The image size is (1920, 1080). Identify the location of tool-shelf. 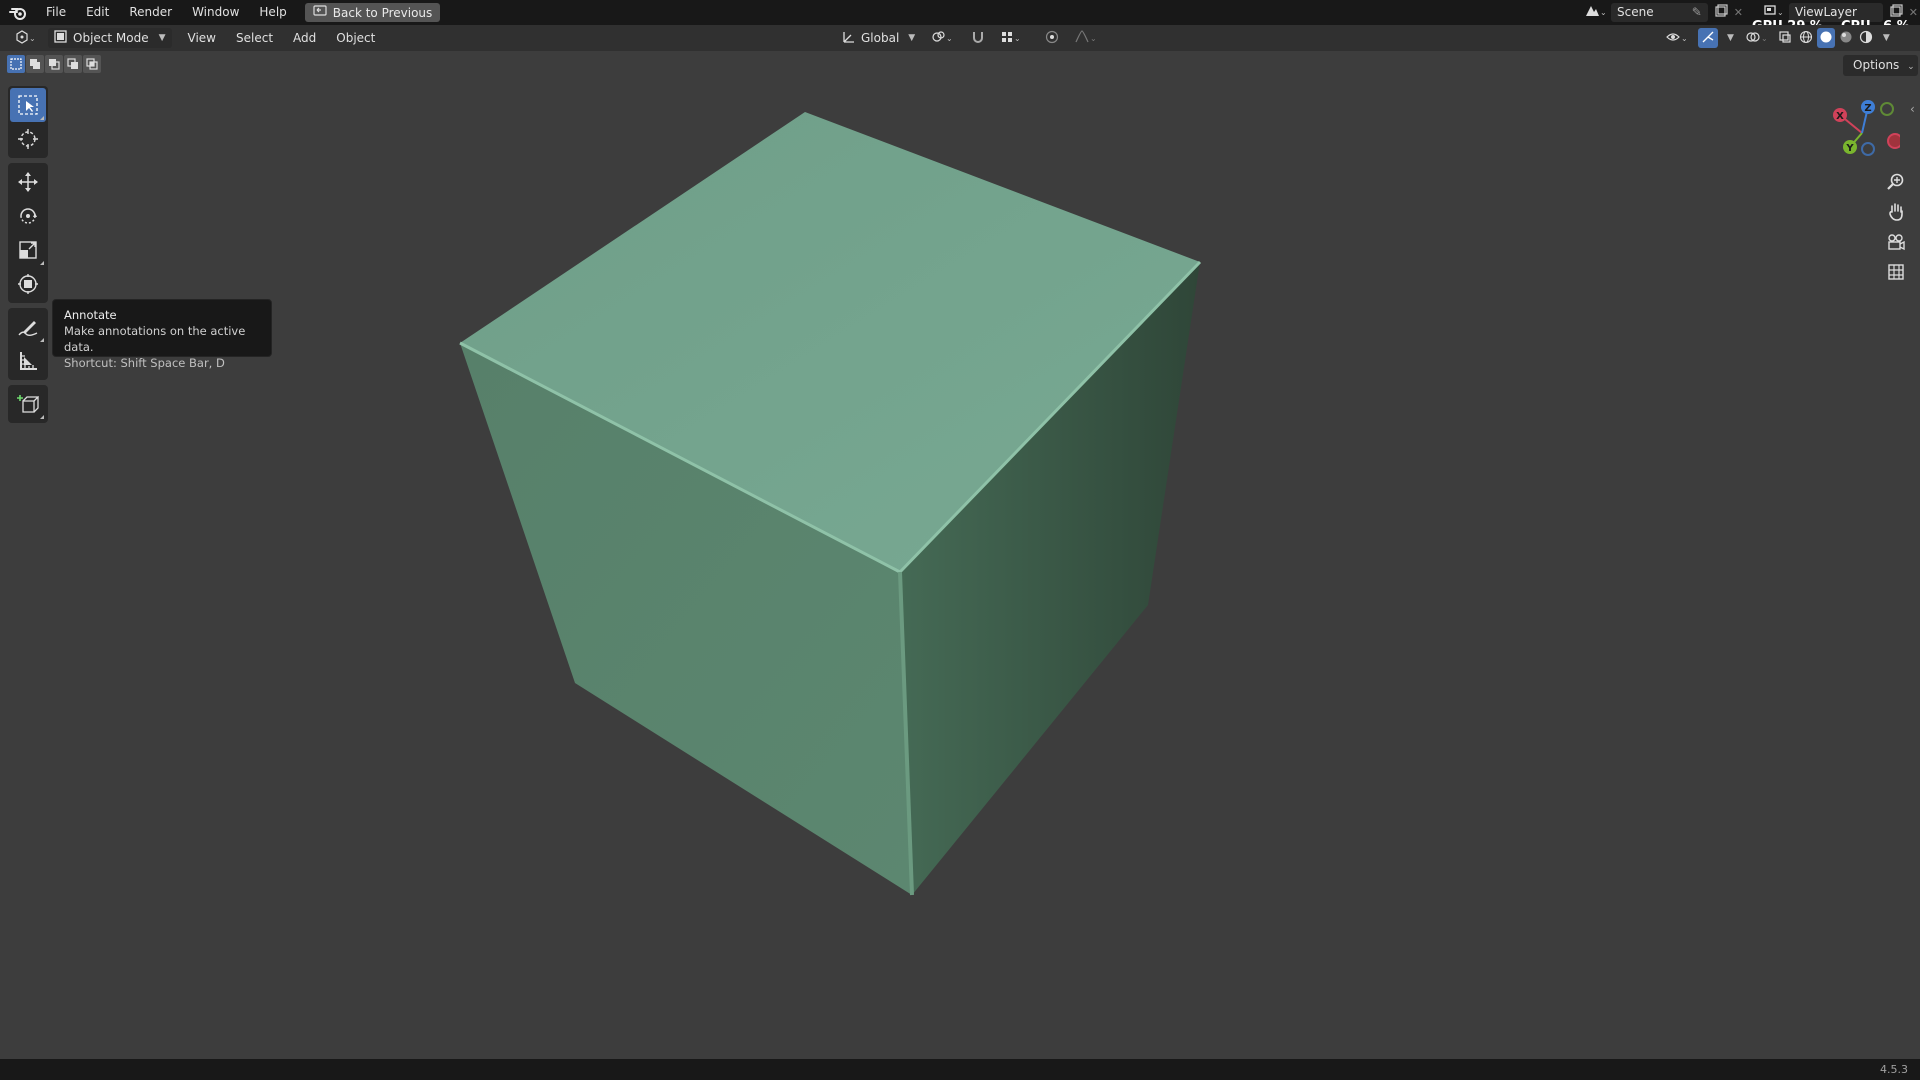
(28, 257).